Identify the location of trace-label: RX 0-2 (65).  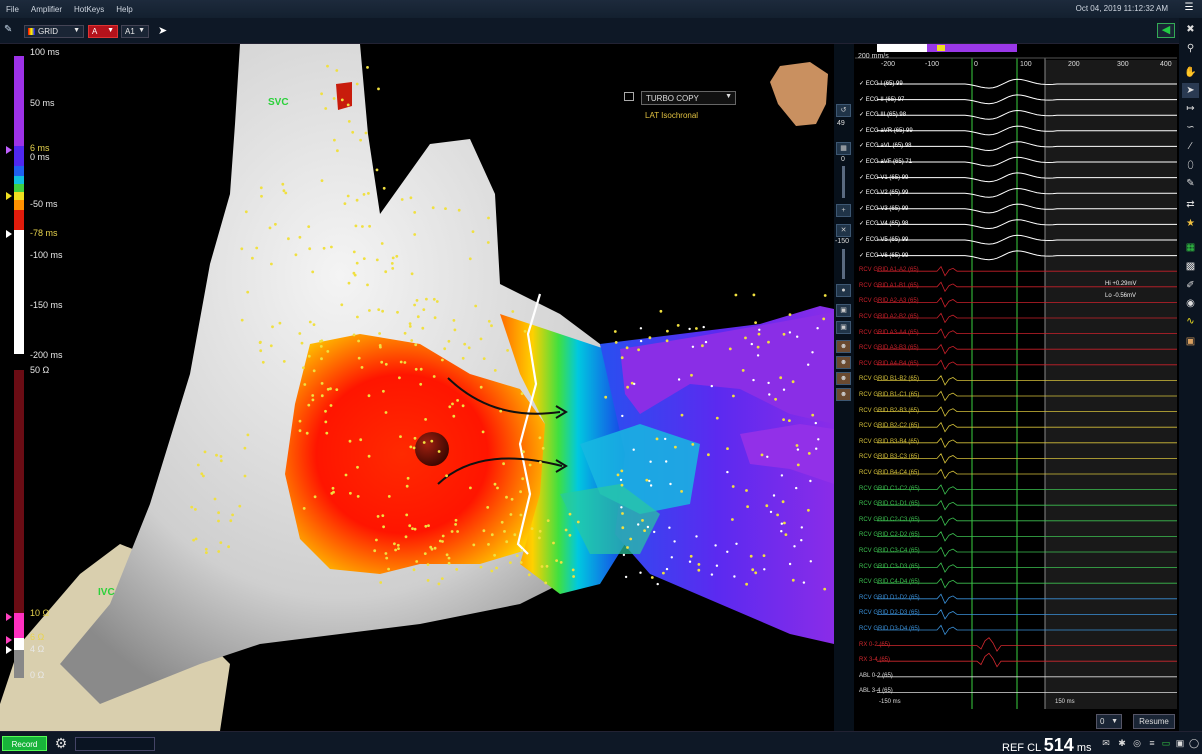
(874, 645).